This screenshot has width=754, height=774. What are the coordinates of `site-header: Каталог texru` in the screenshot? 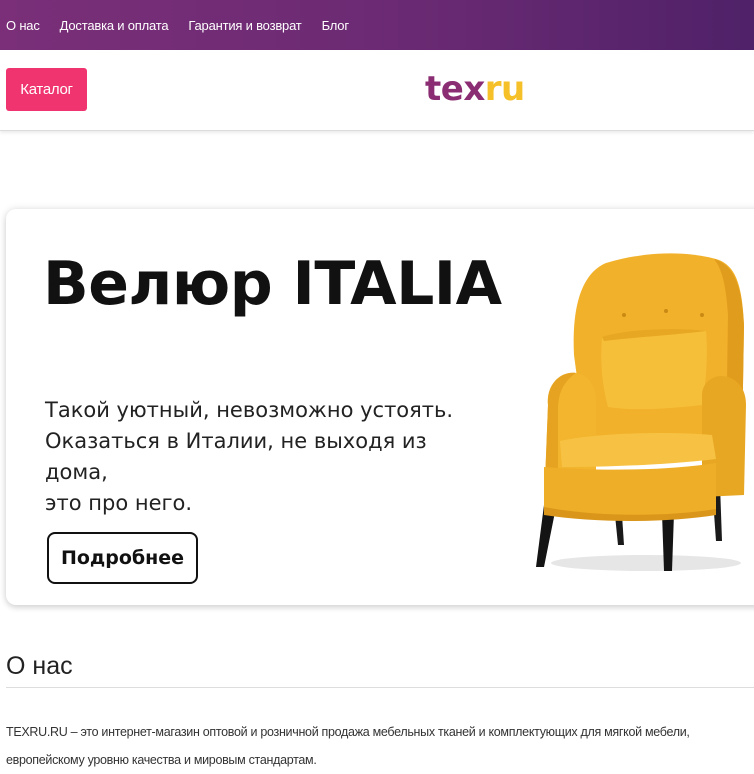 It's located at (377, 90).